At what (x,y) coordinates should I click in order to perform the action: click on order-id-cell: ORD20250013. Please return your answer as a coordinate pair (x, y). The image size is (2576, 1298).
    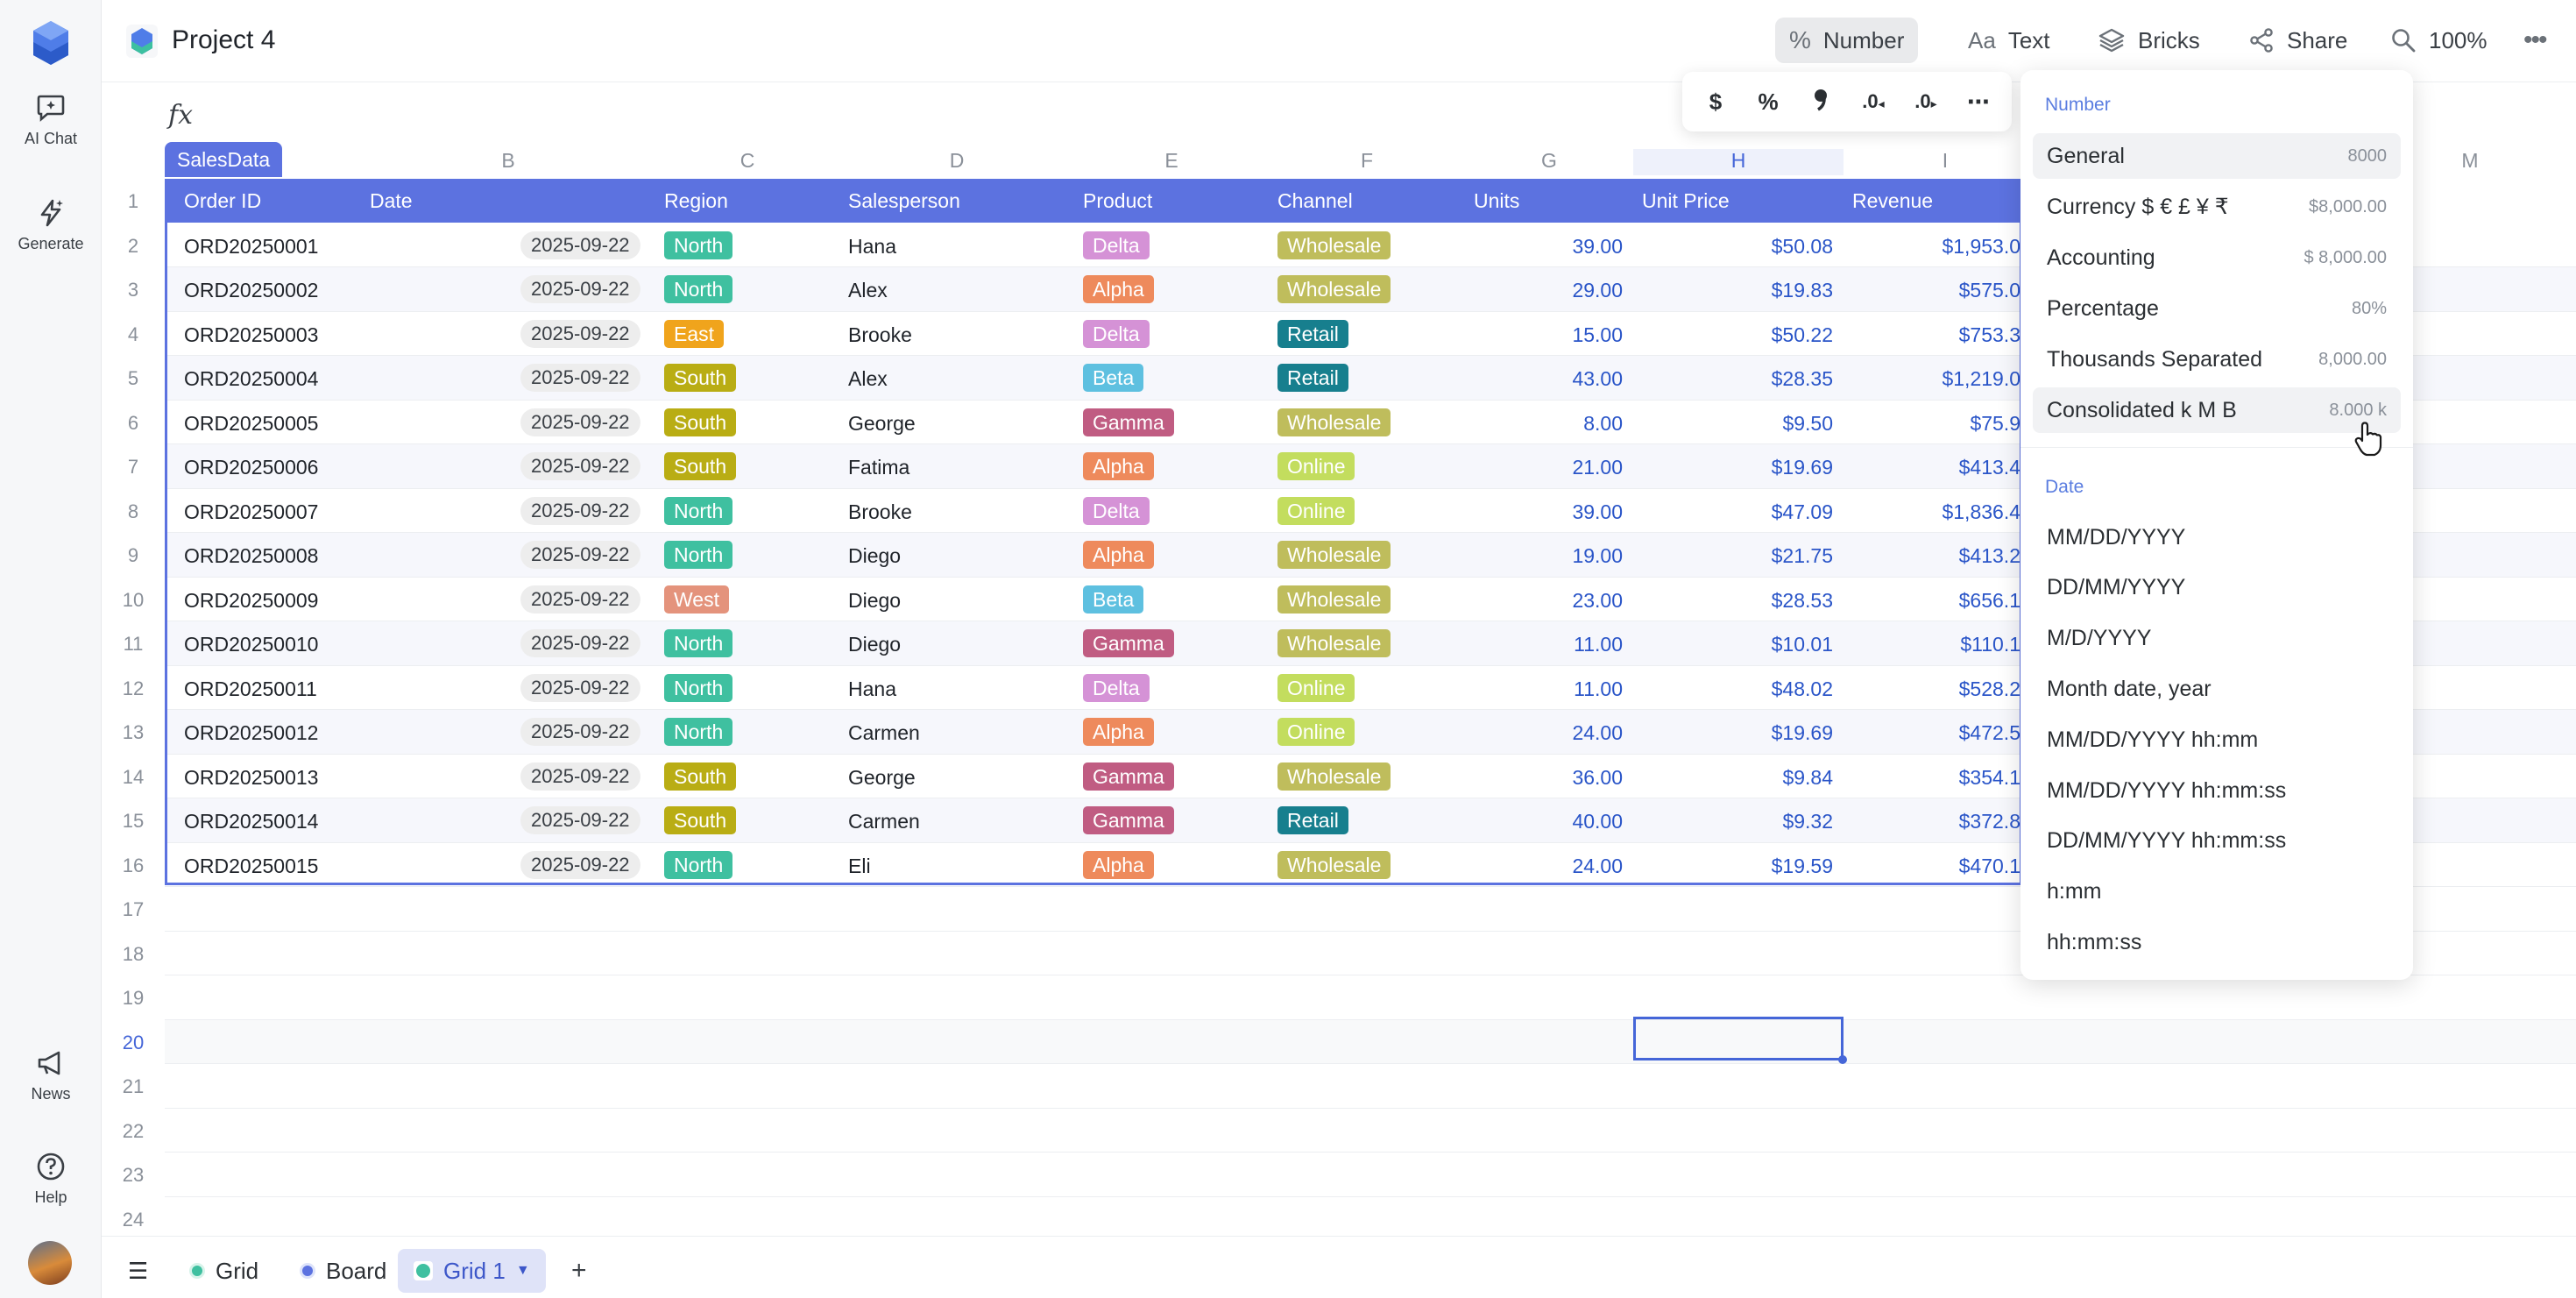
    Looking at the image, I should click on (251, 778).